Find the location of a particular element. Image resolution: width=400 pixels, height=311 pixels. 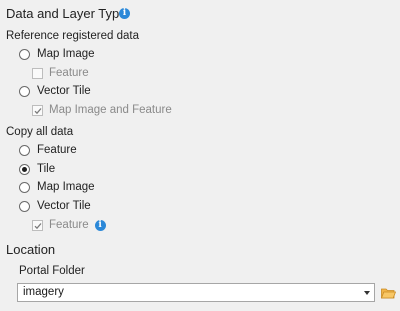

radio-copy-map-image: Map Image is located at coordinates (57, 187).